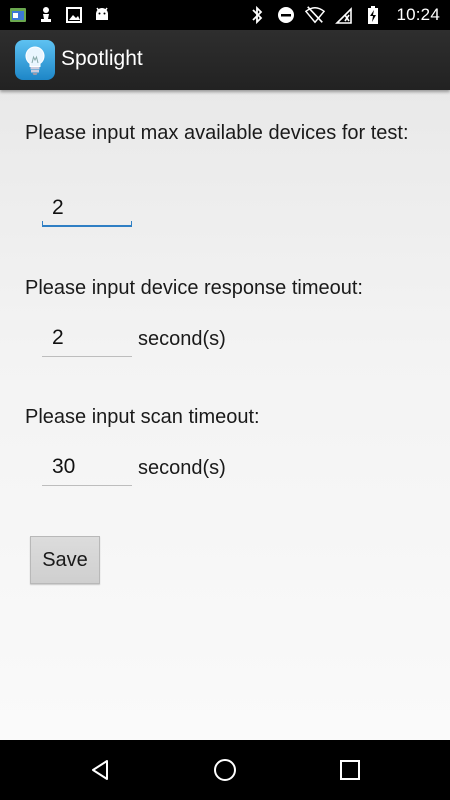 The image size is (450, 800). What do you see at coordinates (87, 468) in the screenshot?
I see `scan-timeout-input: 30` at bounding box center [87, 468].